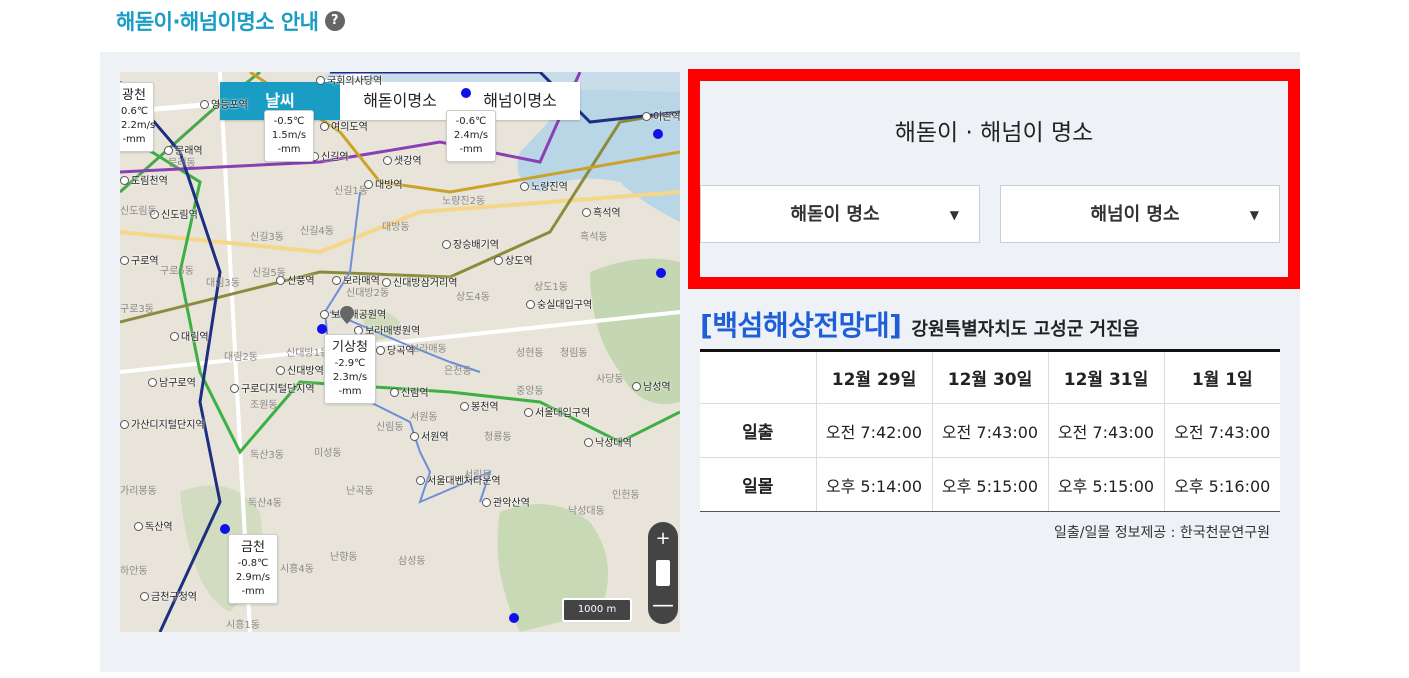 The width and height of the screenshot is (1409, 678). What do you see at coordinates (264, 405) in the screenshot?
I see `dong-label: 조원동` at bounding box center [264, 405].